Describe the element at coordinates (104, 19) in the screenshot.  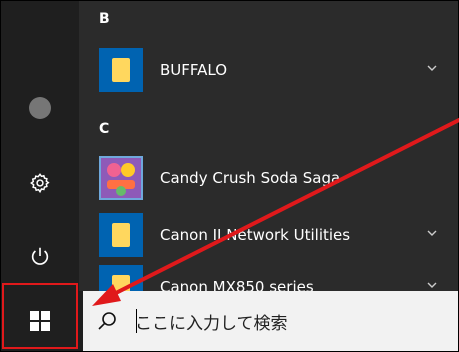
I see `section-letter-b: B` at that location.